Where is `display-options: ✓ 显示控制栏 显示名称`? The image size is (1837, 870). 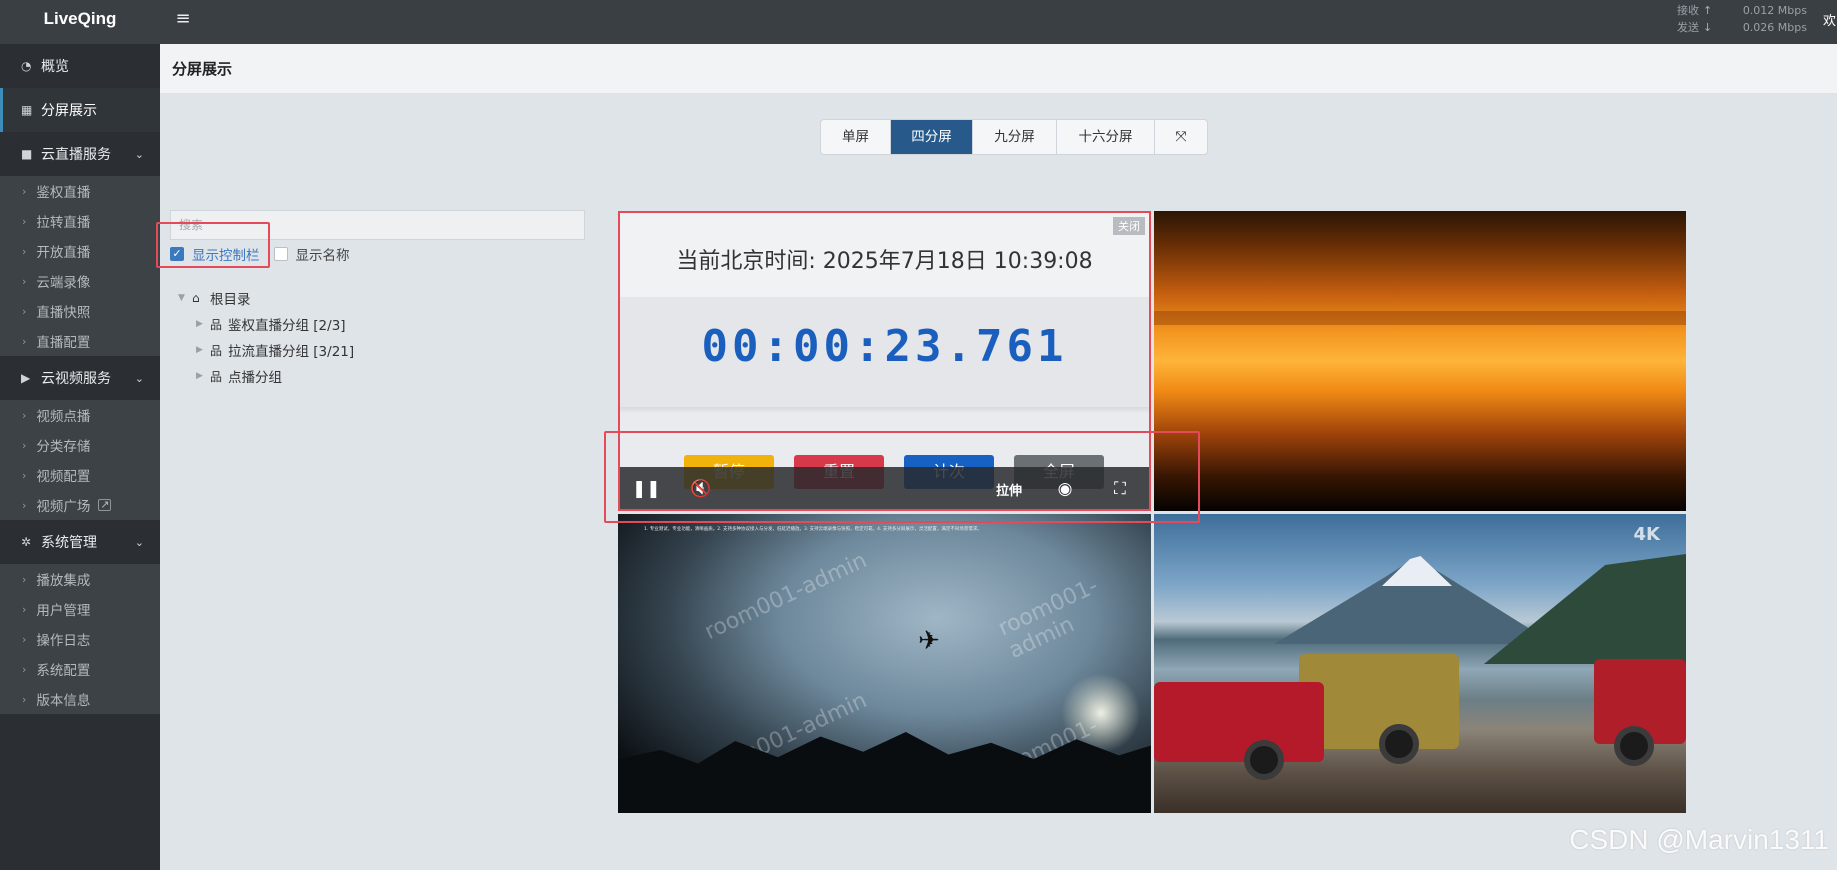
display-options: ✓ 显示控制栏 显示名称 is located at coordinates (260, 254).